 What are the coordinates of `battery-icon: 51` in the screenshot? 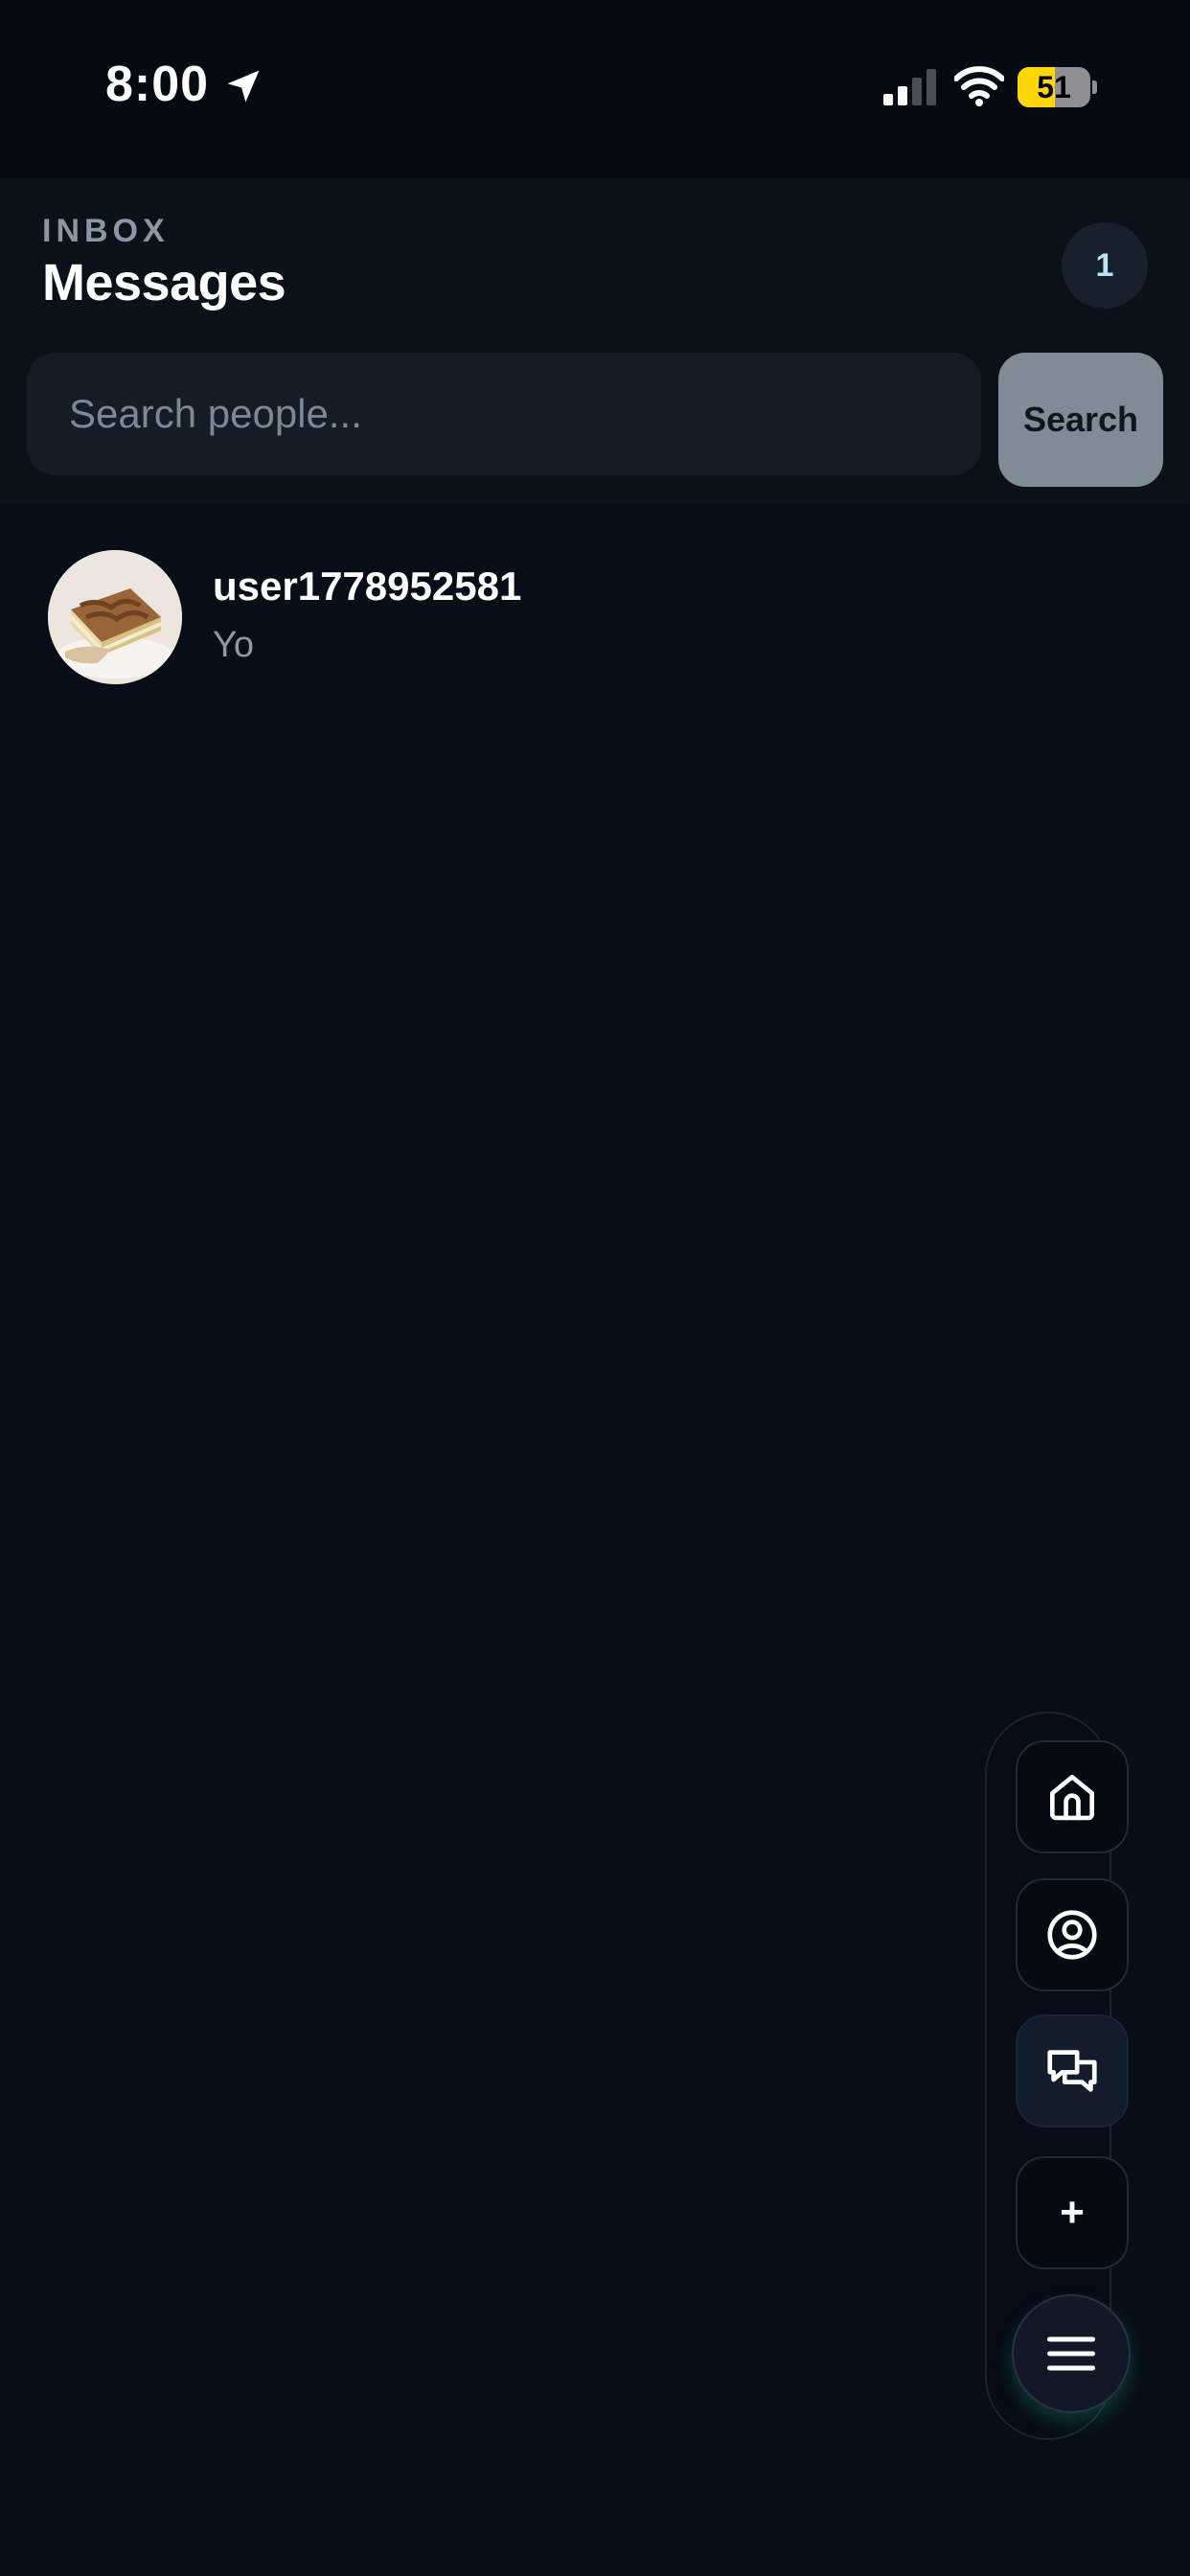 It's located at (1058, 87).